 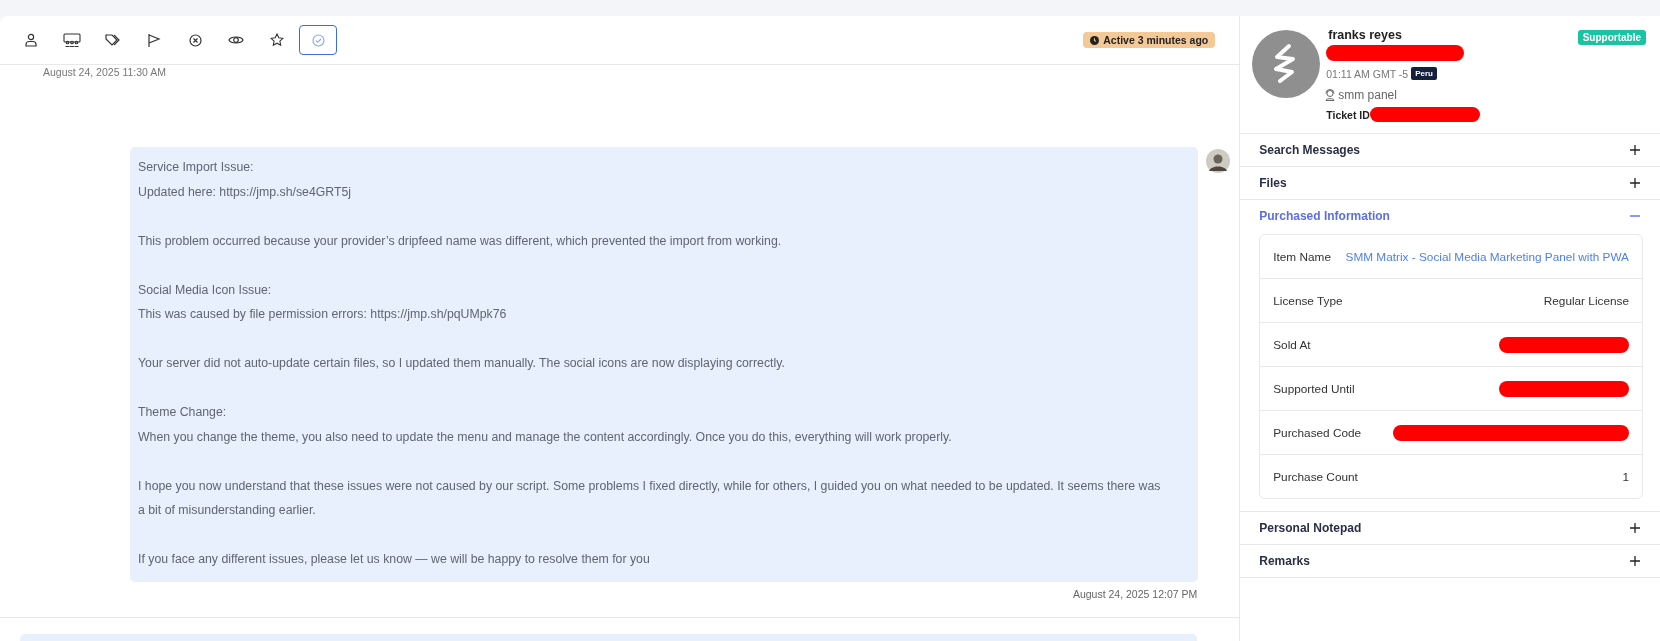 What do you see at coordinates (545, 437) in the screenshot?
I see `message-text: When you change the theme, you also need to update the menu and manage the content accordingly. Once you do this, everything will work properly.` at bounding box center [545, 437].